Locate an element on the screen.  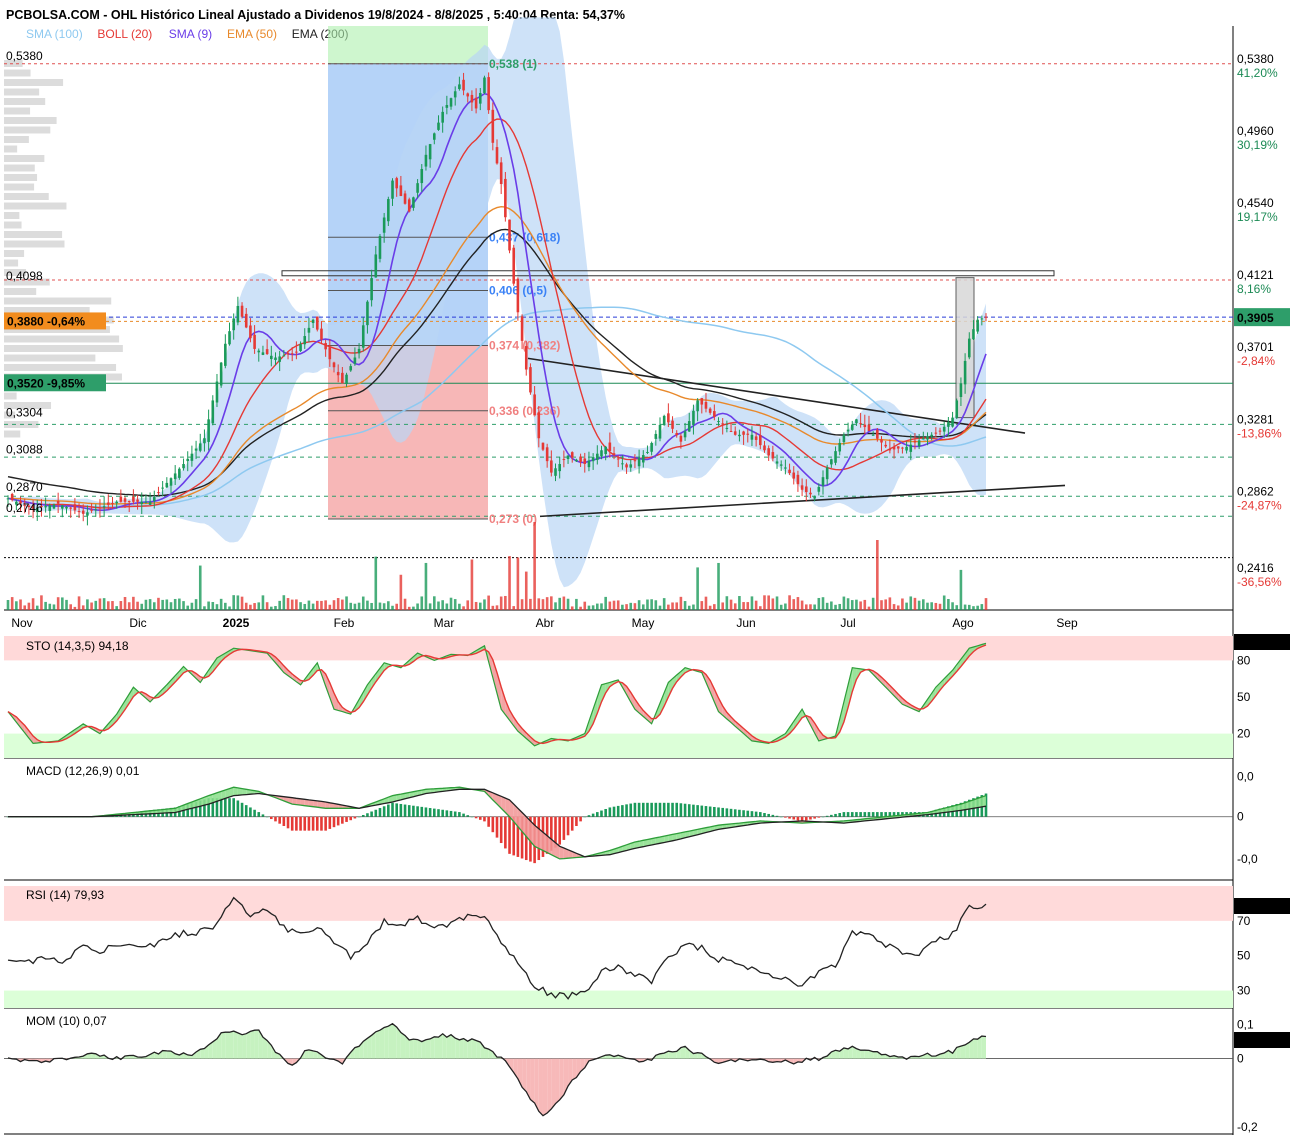
rsi-axis-label: 30 is located at coordinates (1244, 991).